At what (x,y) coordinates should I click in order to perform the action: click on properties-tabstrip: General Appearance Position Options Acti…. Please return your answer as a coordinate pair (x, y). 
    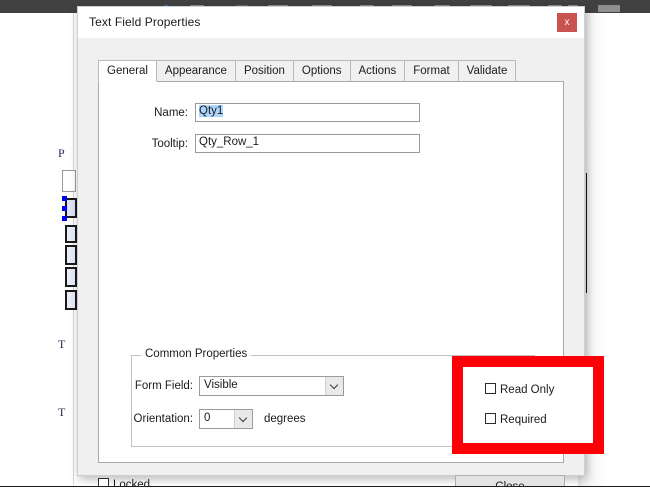
    Looking at the image, I should click on (331, 82).